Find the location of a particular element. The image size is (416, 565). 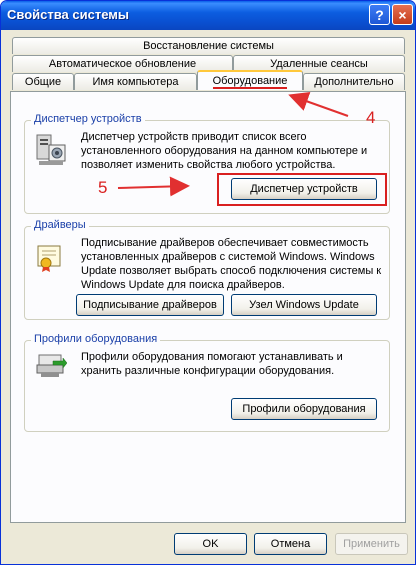

step-label-button: 5 is located at coordinates (103, 187).